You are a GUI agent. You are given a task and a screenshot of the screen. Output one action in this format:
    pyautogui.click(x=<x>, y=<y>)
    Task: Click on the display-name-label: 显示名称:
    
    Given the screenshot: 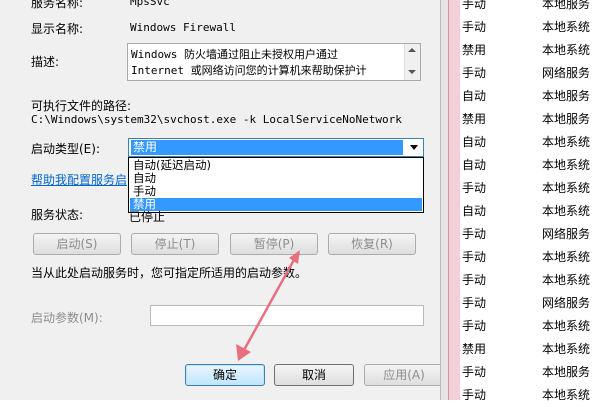 What is the action you would take?
    pyautogui.click(x=57, y=29)
    